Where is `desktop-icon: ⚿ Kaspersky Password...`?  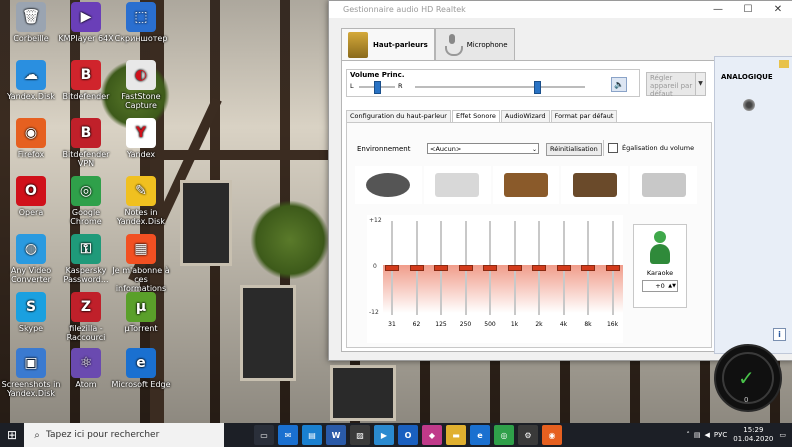
desktop-icon: ⚿ Kaspersky Password... is located at coordinates (86, 259).